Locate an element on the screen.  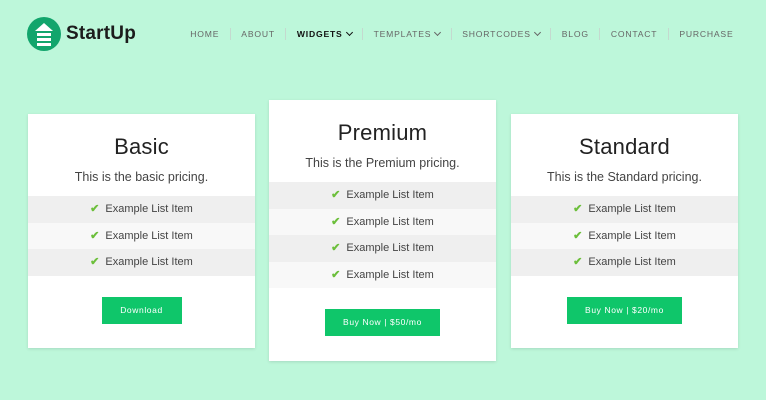
logo-icon is located at coordinates (44, 34).